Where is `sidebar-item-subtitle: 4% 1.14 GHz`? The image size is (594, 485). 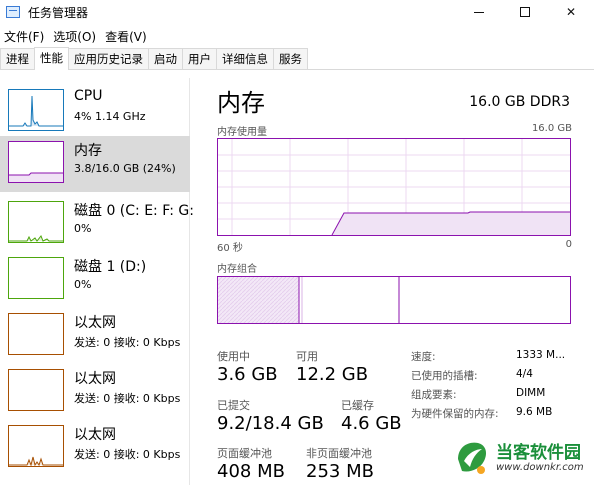 sidebar-item-subtitle: 4% 1.14 GHz is located at coordinates (110, 116).